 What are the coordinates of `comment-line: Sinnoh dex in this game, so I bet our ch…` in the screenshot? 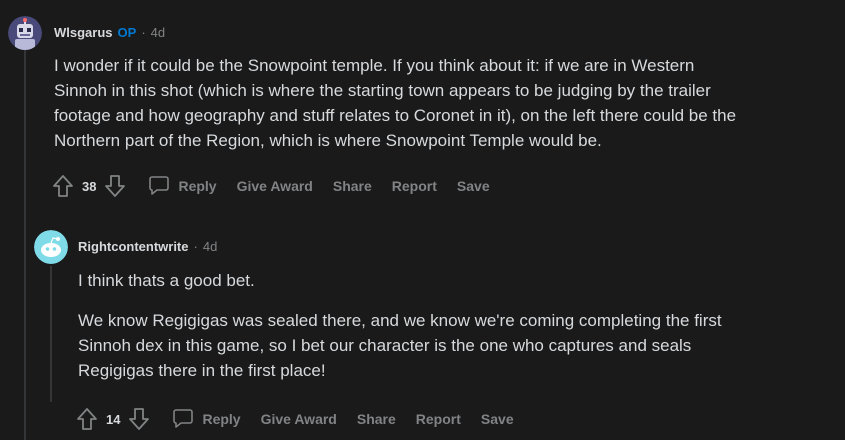 It's located at (385, 345).